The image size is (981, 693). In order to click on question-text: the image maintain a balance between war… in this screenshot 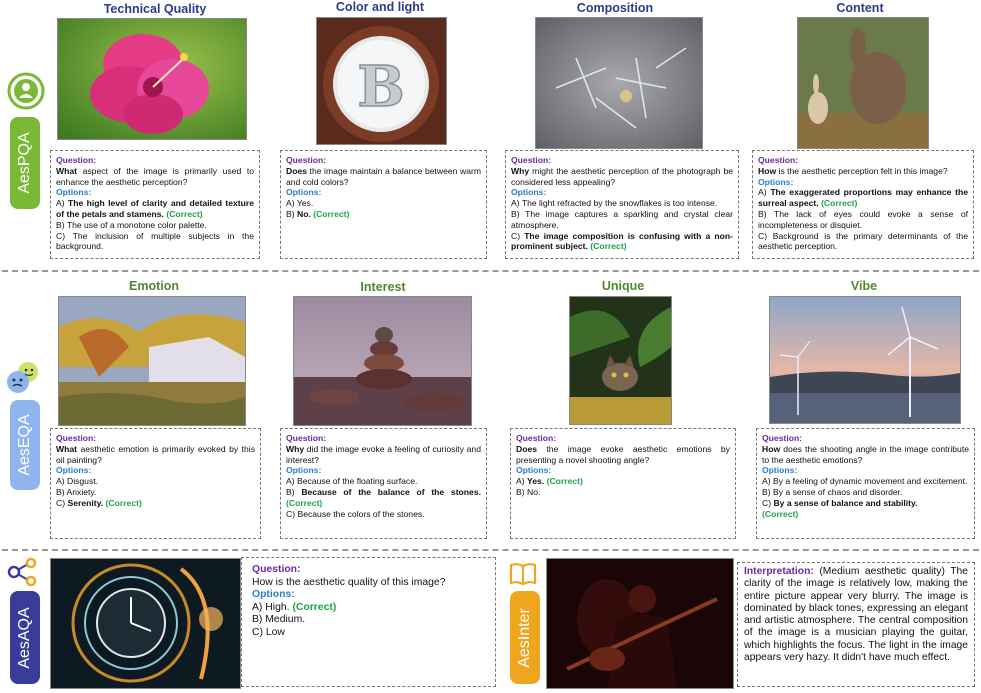, I will do `click(383, 176)`.